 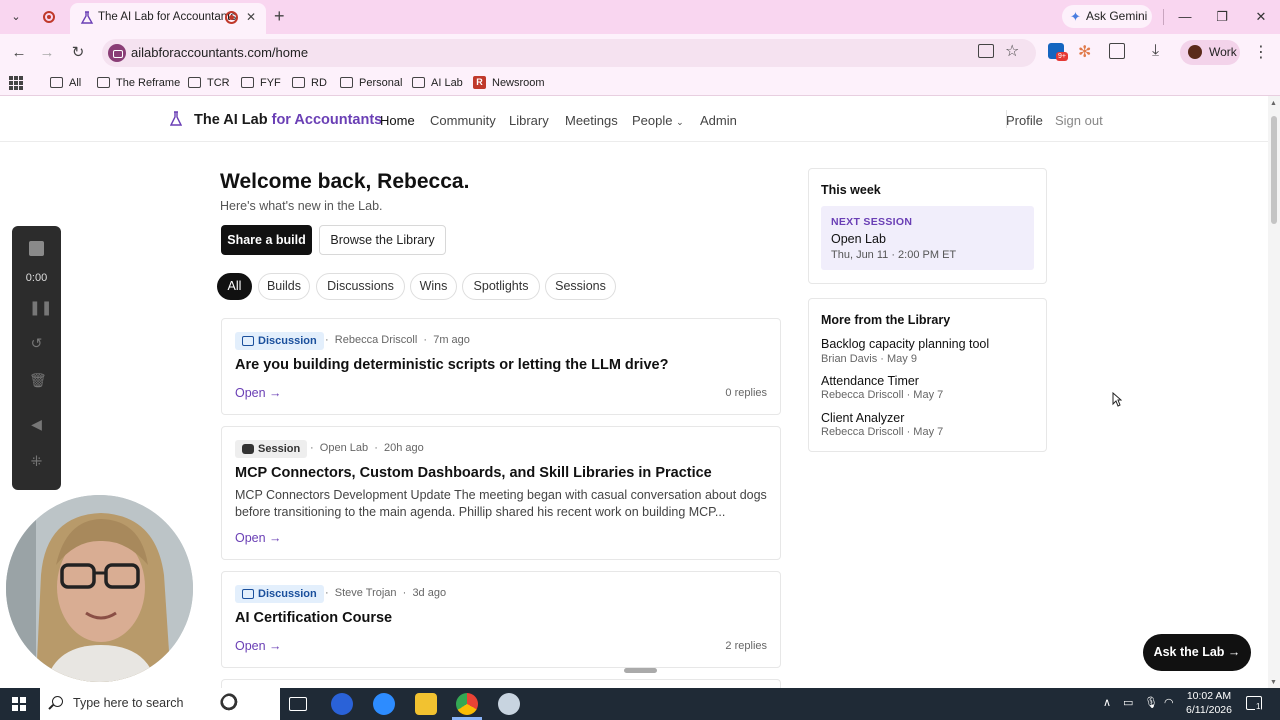 I want to click on filter-wins: Wins, so click(x=433, y=286).